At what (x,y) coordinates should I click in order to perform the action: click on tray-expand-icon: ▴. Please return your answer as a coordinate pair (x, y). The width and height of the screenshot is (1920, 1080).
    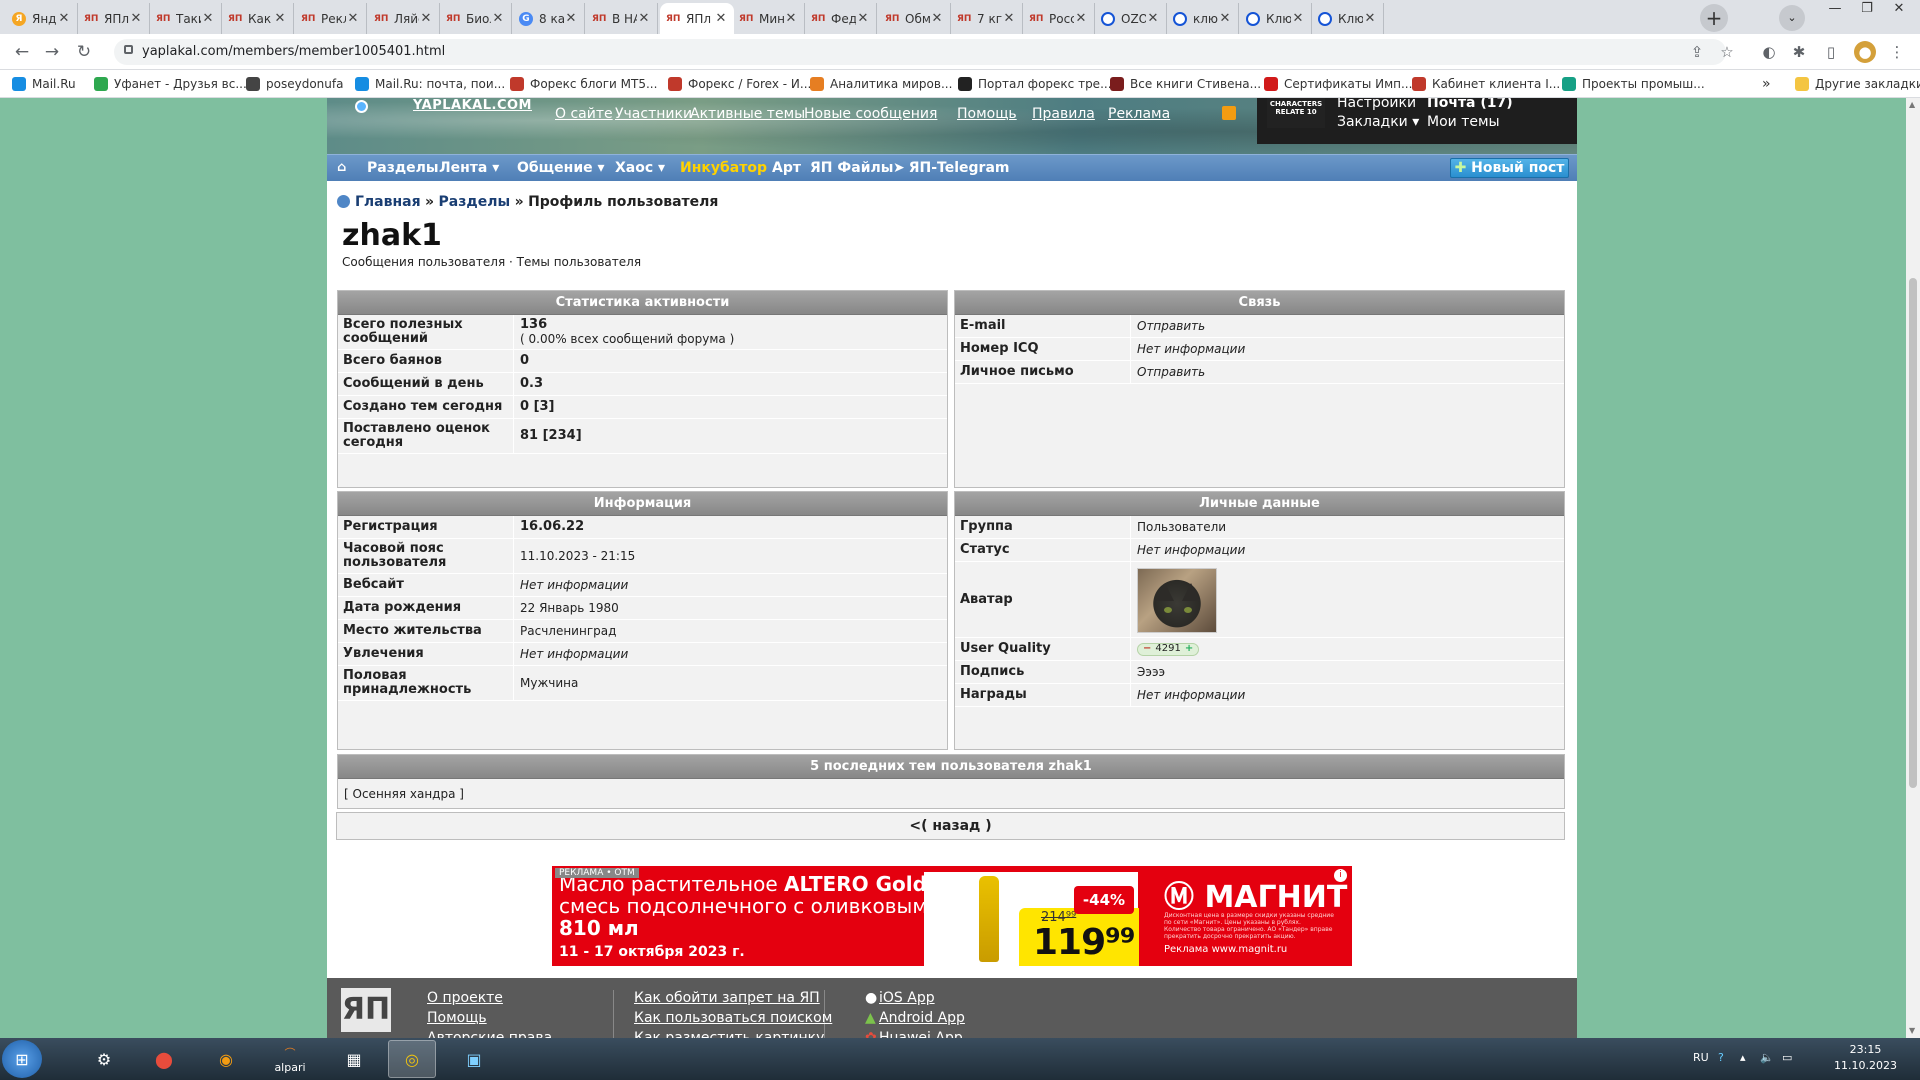
    Looking at the image, I should click on (1743, 1057).